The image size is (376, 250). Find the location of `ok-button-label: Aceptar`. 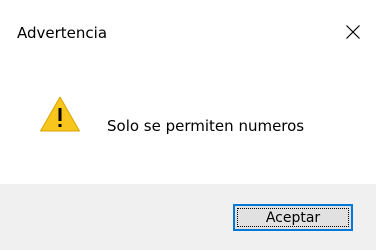

ok-button-label: Aceptar is located at coordinates (293, 217).